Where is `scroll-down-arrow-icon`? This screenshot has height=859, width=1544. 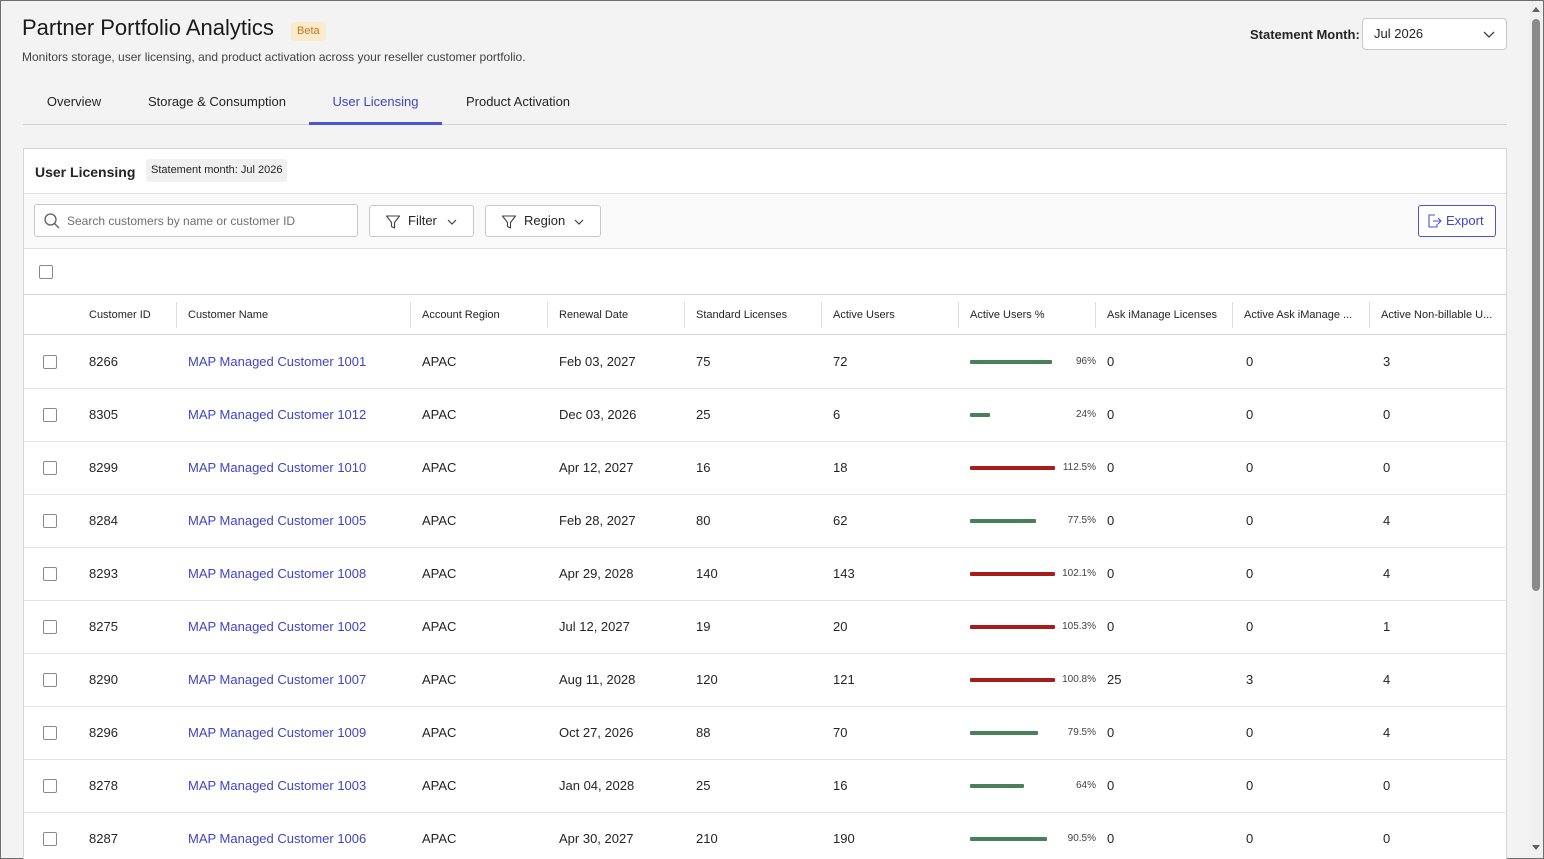
scroll-down-arrow-icon is located at coordinates (1536, 848).